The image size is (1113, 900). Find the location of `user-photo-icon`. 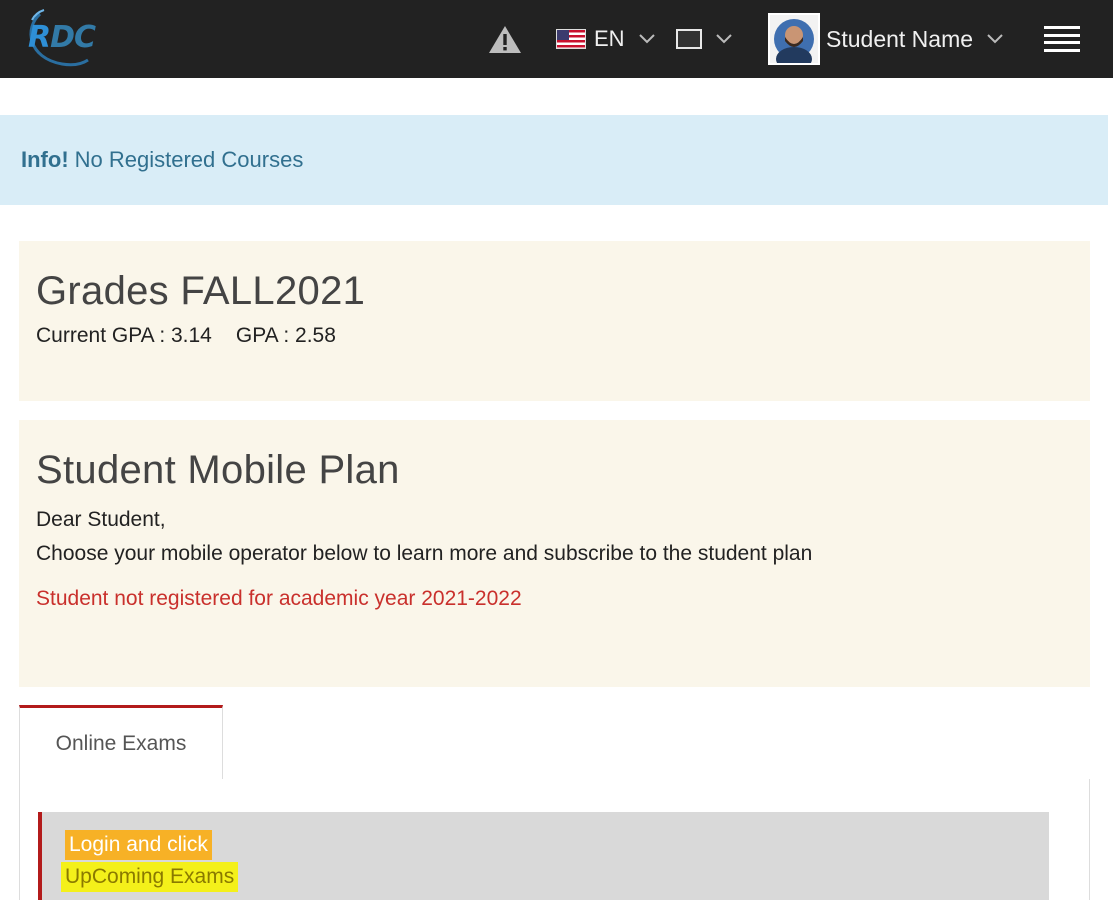

user-photo-icon is located at coordinates (794, 41).